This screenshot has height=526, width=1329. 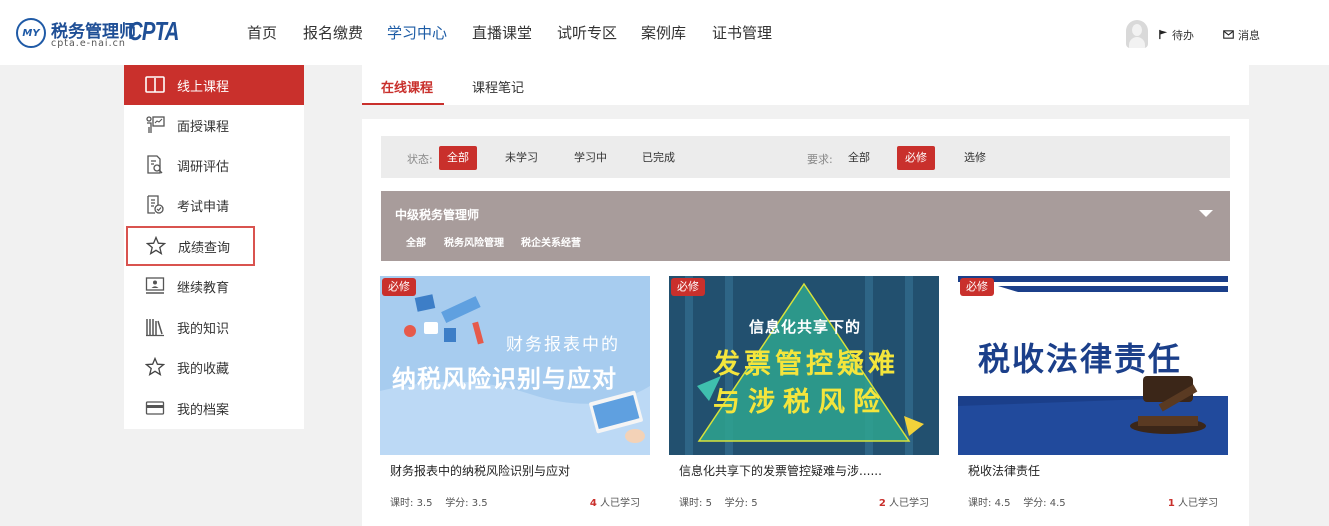 What do you see at coordinates (203, 329) in the screenshot?
I see `sidebar-item-label: 我的知识` at bounding box center [203, 329].